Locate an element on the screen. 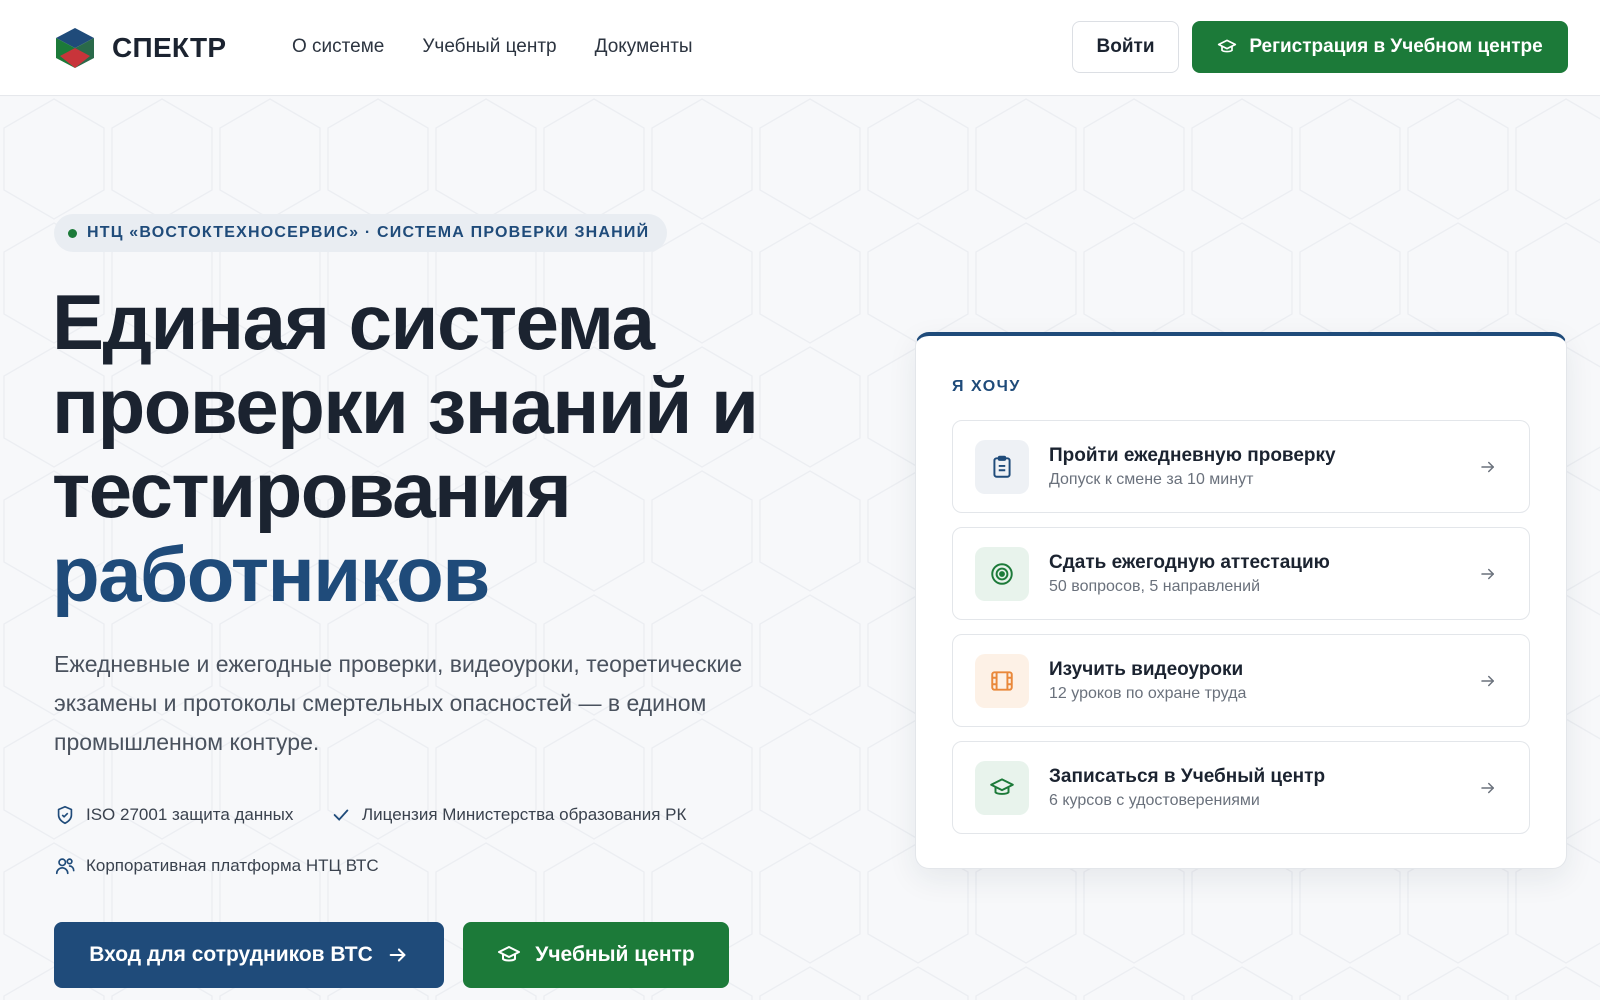 The height and width of the screenshot is (1000, 1600). headline-accent: работников is located at coordinates (271, 574).